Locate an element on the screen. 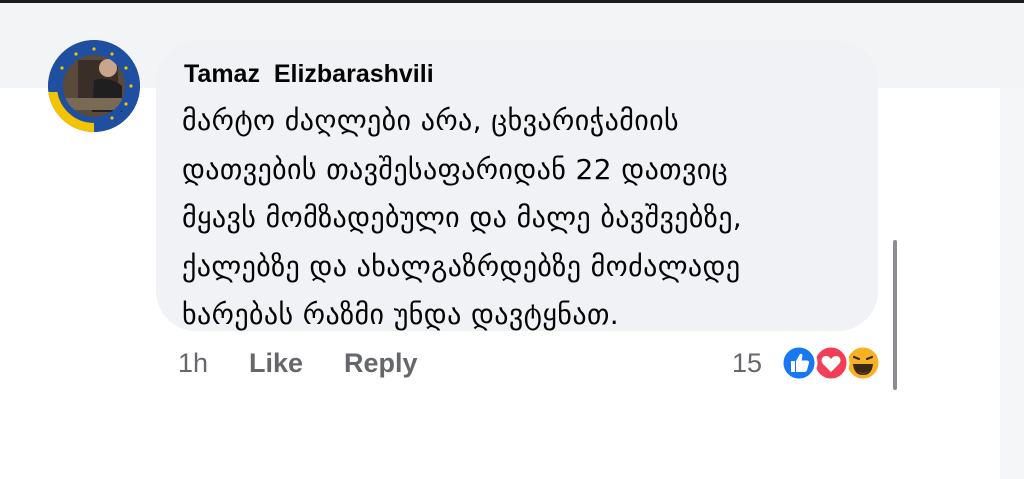  comment-line: დათვების თავშესაფარიდან 22 დათვიც is located at coordinates (455, 169).